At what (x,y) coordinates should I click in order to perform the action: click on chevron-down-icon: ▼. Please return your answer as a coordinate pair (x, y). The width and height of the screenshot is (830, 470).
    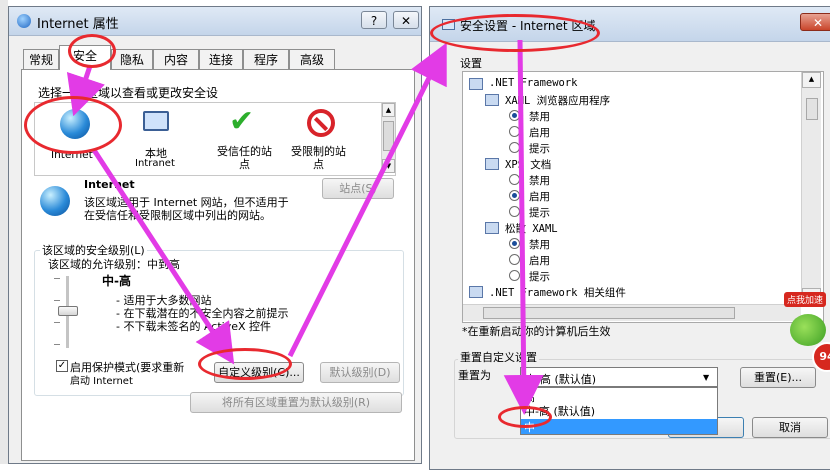
    Looking at the image, I should click on (706, 377).